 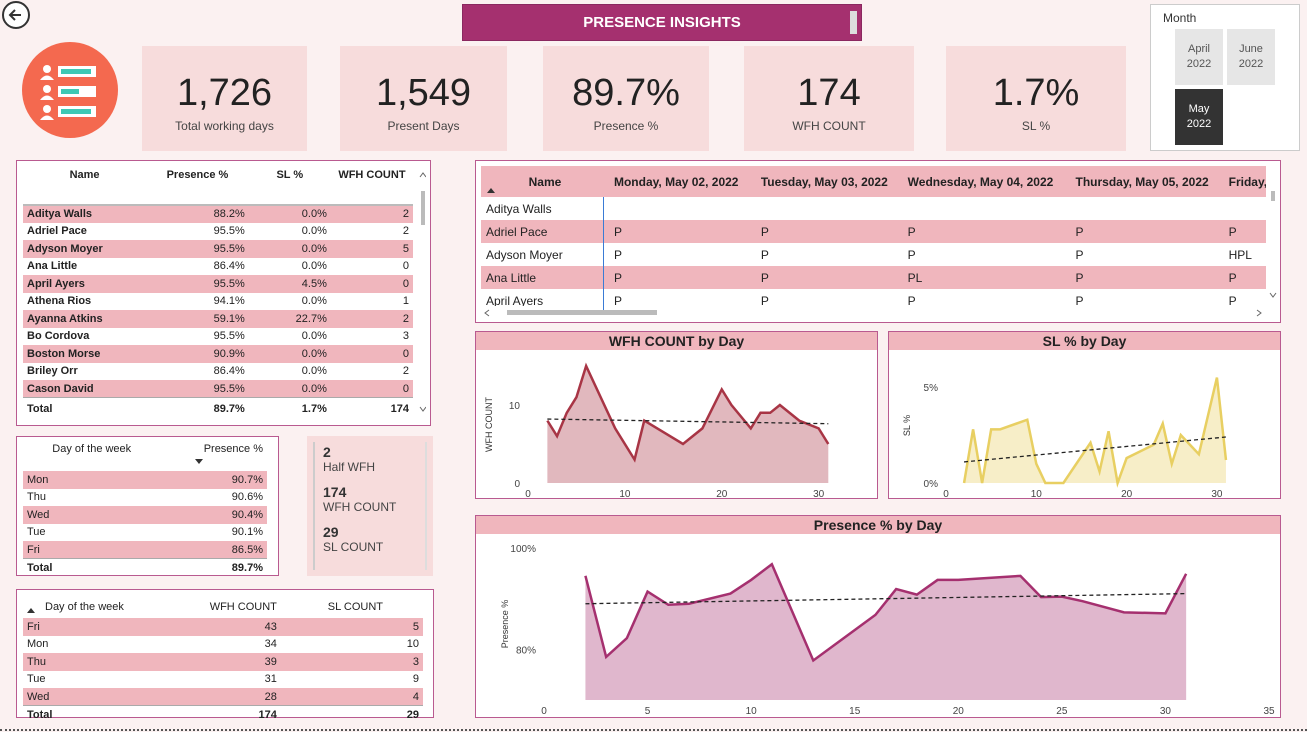 I want to click on employee-name: Adriel Pace, so click(x=545, y=231).